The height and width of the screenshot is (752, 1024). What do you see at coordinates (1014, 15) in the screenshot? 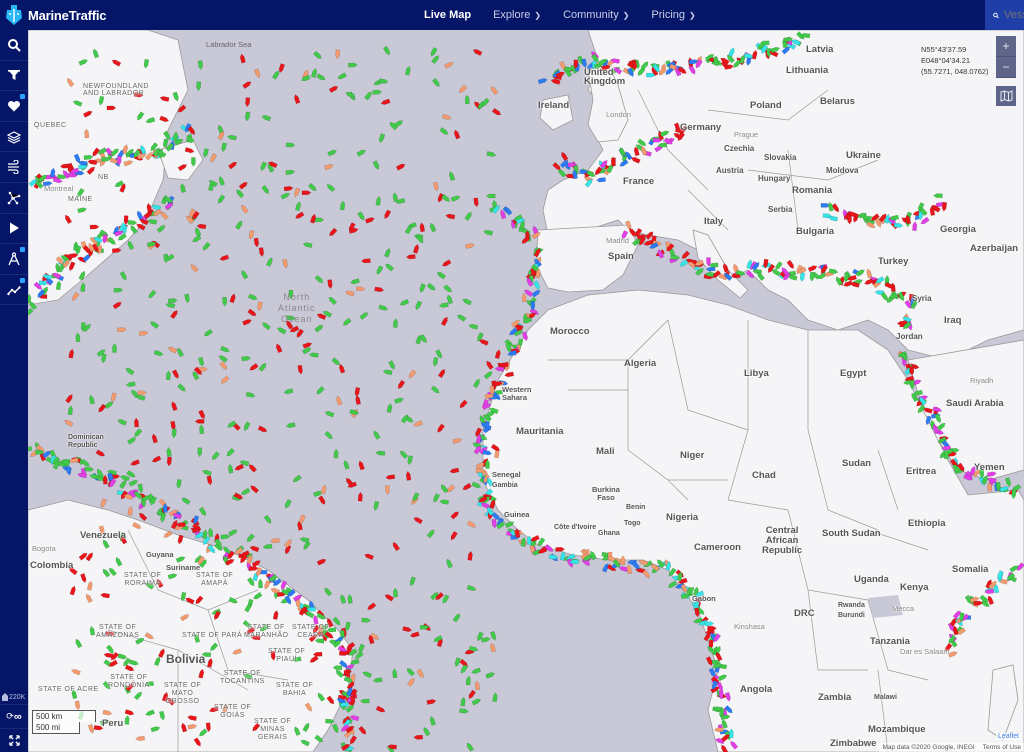
I see `vessel-search-input` at bounding box center [1014, 15].